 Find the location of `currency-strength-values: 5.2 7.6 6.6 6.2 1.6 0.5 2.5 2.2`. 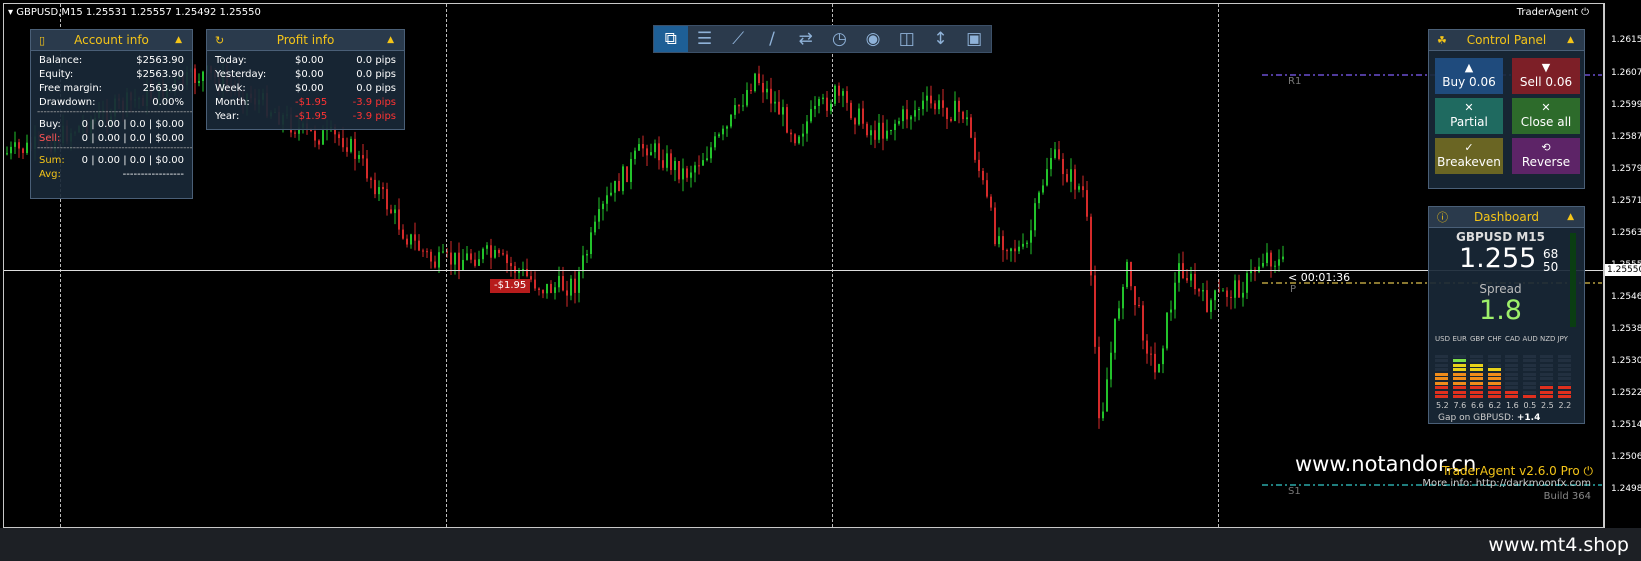

currency-strength-values: 5.2 7.6 6.6 6.2 1.6 0.5 2.5 2.2 is located at coordinates (1507, 406).